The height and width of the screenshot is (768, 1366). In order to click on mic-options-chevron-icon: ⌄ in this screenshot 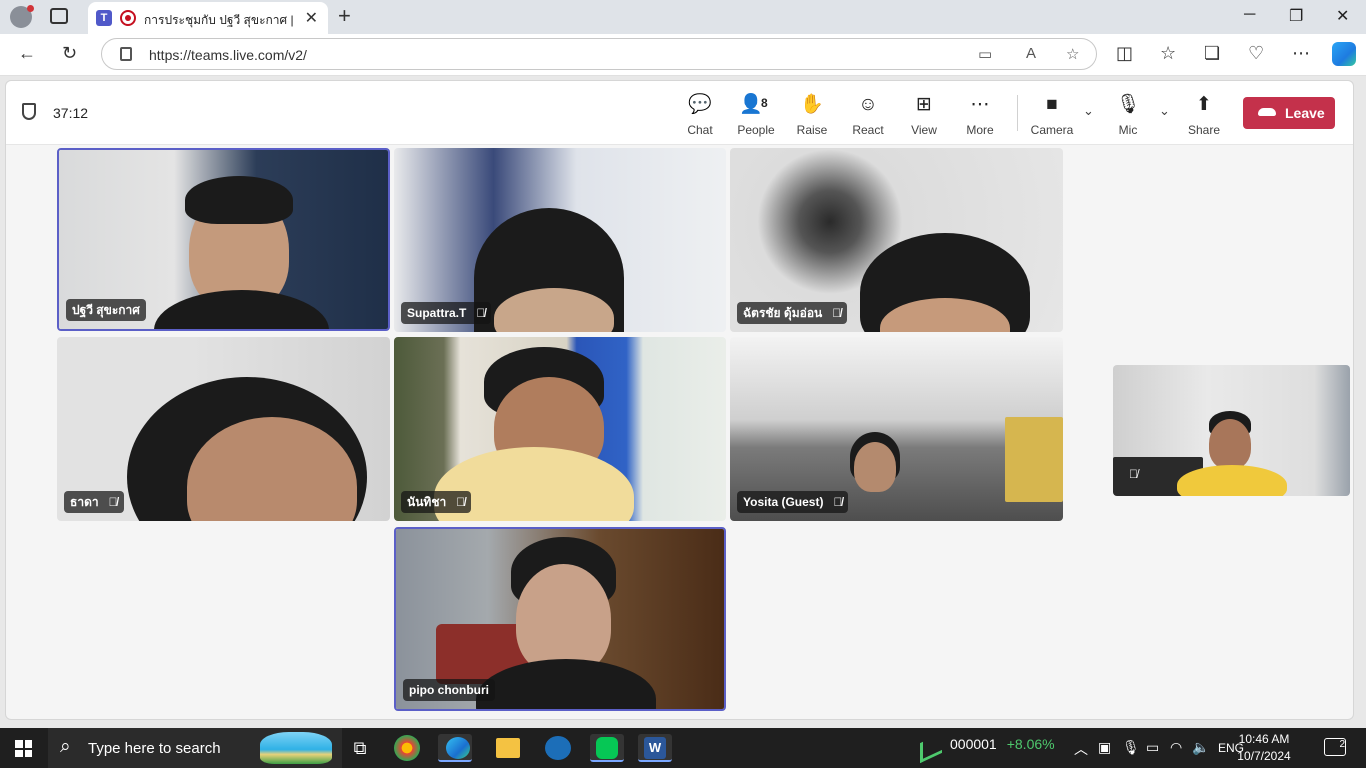, I will do `click(1164, 111)`.